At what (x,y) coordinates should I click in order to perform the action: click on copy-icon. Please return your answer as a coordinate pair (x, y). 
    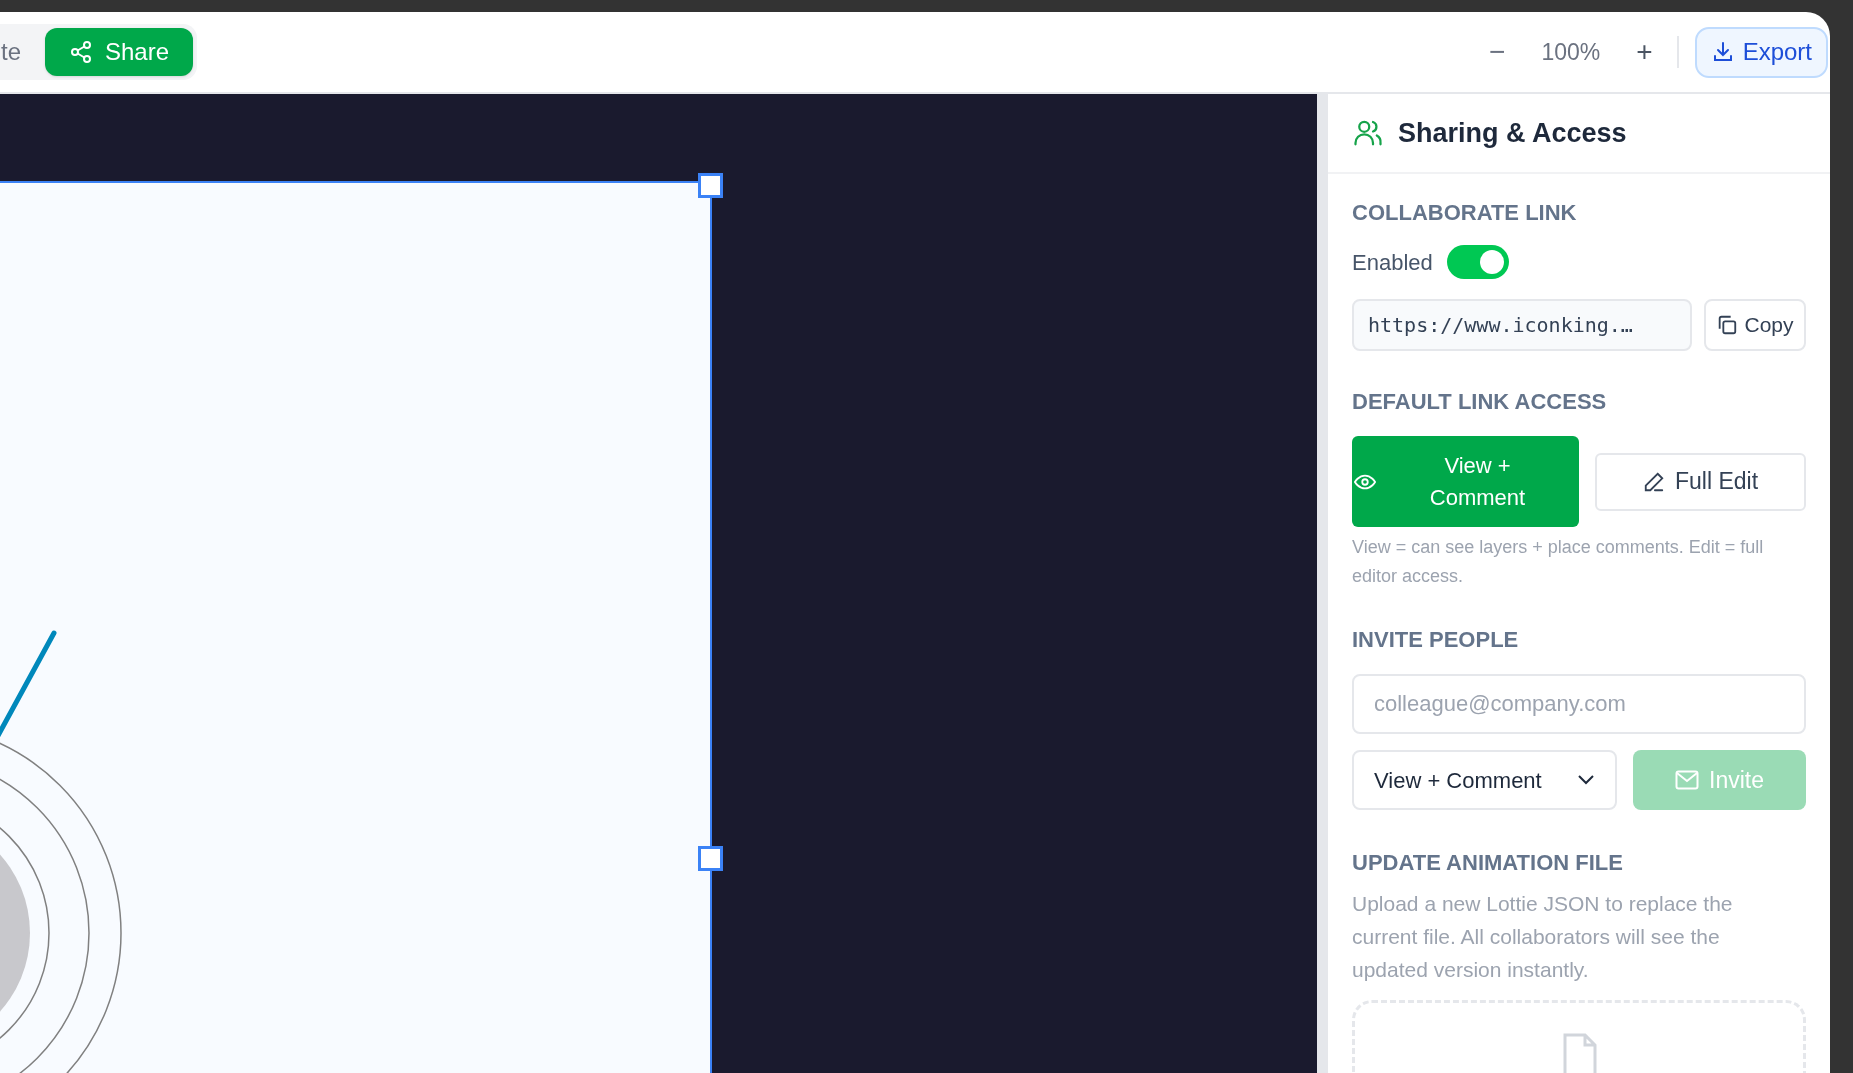
    Looking at the image, I should click on (1727, 325).